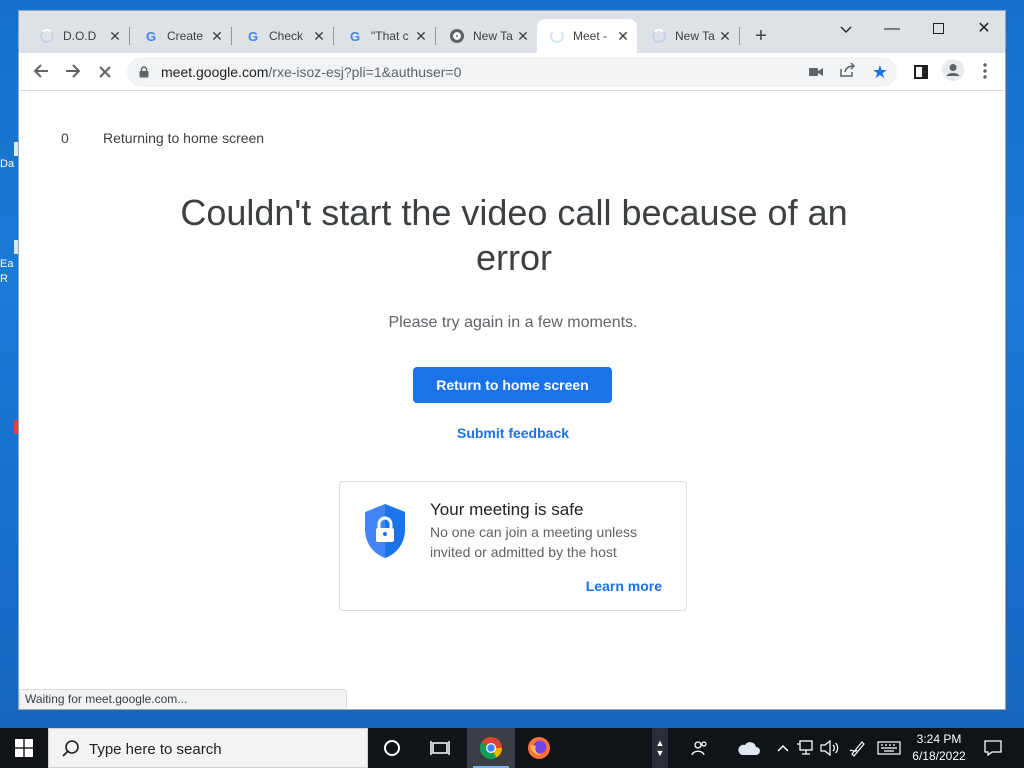 The height and width of the screenshot is (768, 1024). What do you see at coordinates (700, 748) in the screenshot?
I see `people-icon` at bounding box center [700, 748].